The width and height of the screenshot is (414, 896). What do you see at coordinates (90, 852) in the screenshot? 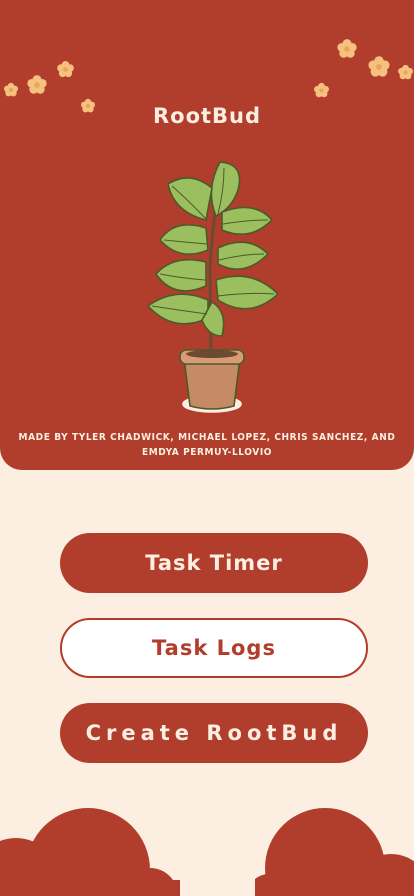
I see `cloud-decoration-left` at bounding box center [90, 852].